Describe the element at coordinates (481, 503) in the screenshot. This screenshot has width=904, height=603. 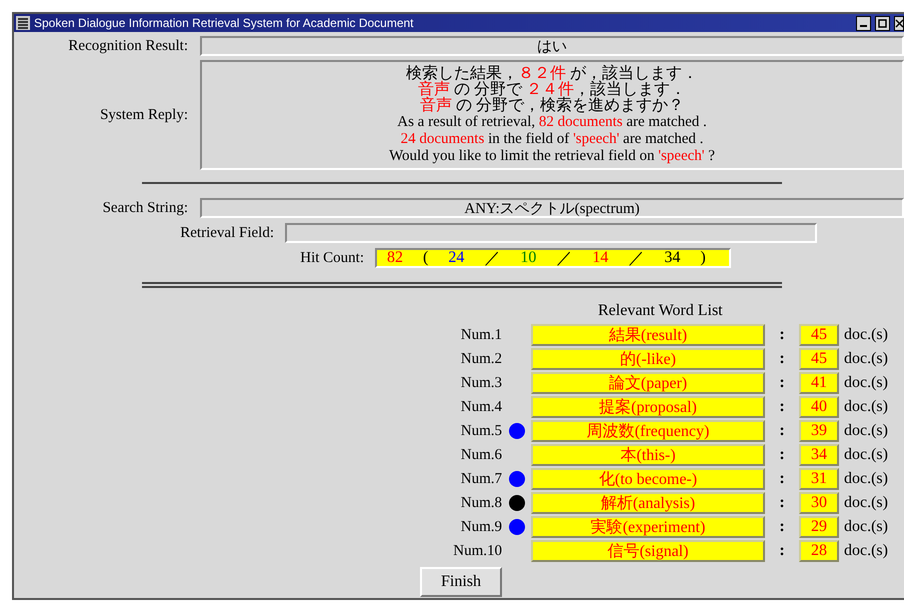
I see `row-number: Num.8` at that location.